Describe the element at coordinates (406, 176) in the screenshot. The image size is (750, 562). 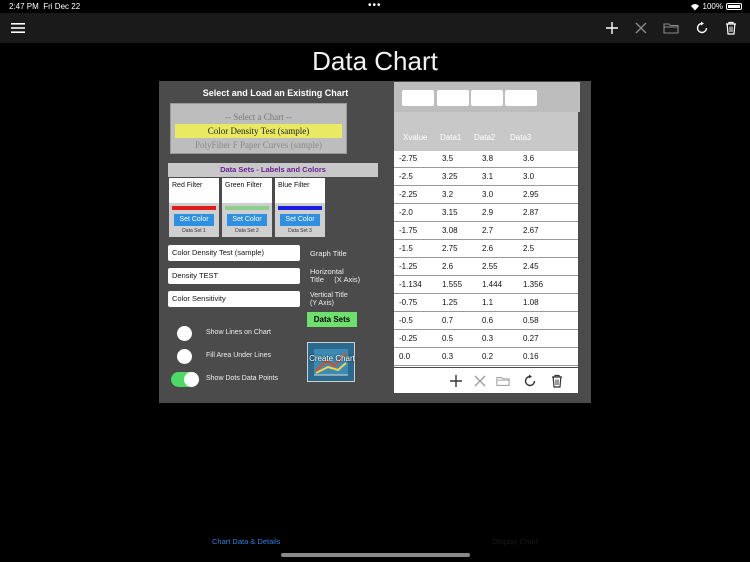
I see `table-cell: -2.5` at that location.